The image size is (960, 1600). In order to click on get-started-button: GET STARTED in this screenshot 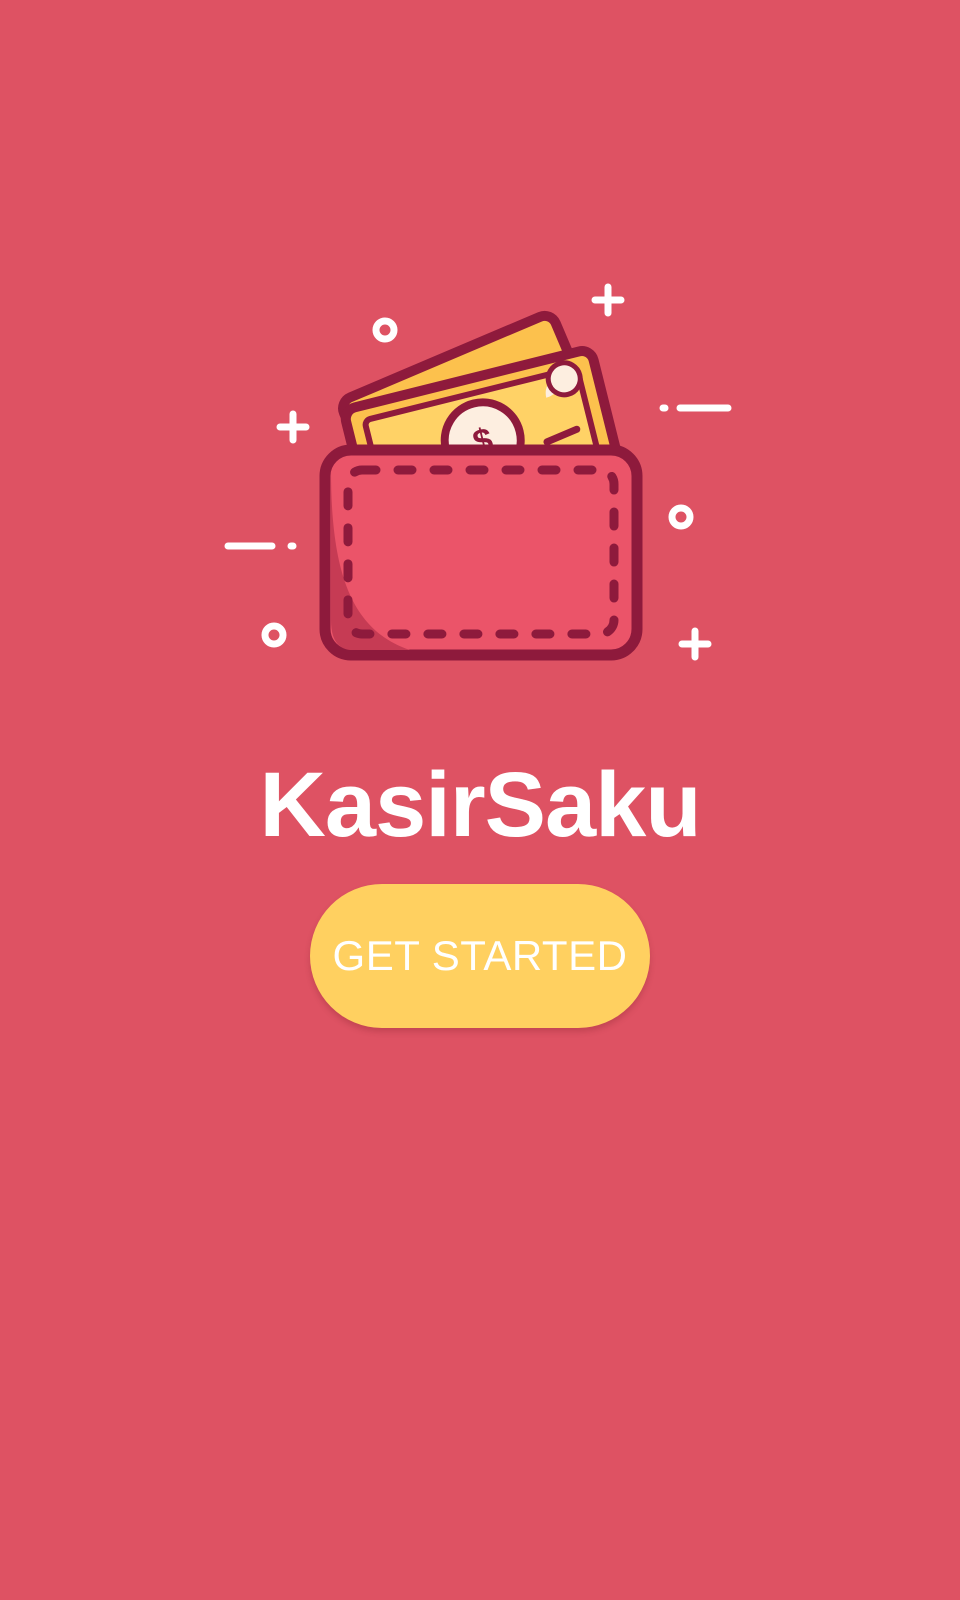, I will do `click(480, 956)`.